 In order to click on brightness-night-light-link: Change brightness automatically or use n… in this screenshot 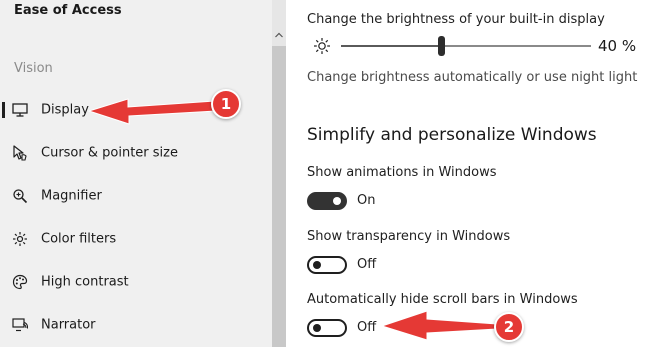, I will do `click(472, 77)`.